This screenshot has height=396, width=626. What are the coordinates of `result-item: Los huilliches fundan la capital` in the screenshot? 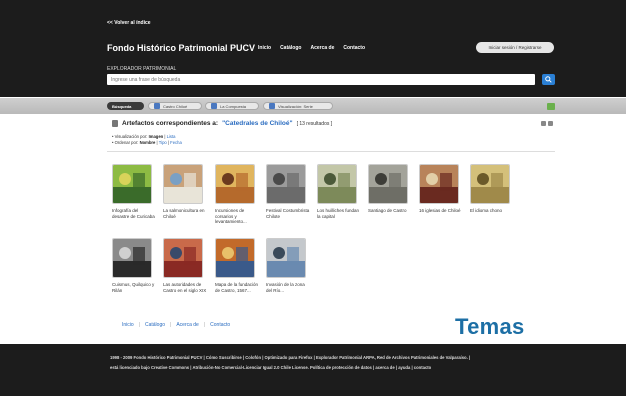 It's located at (339, 191).